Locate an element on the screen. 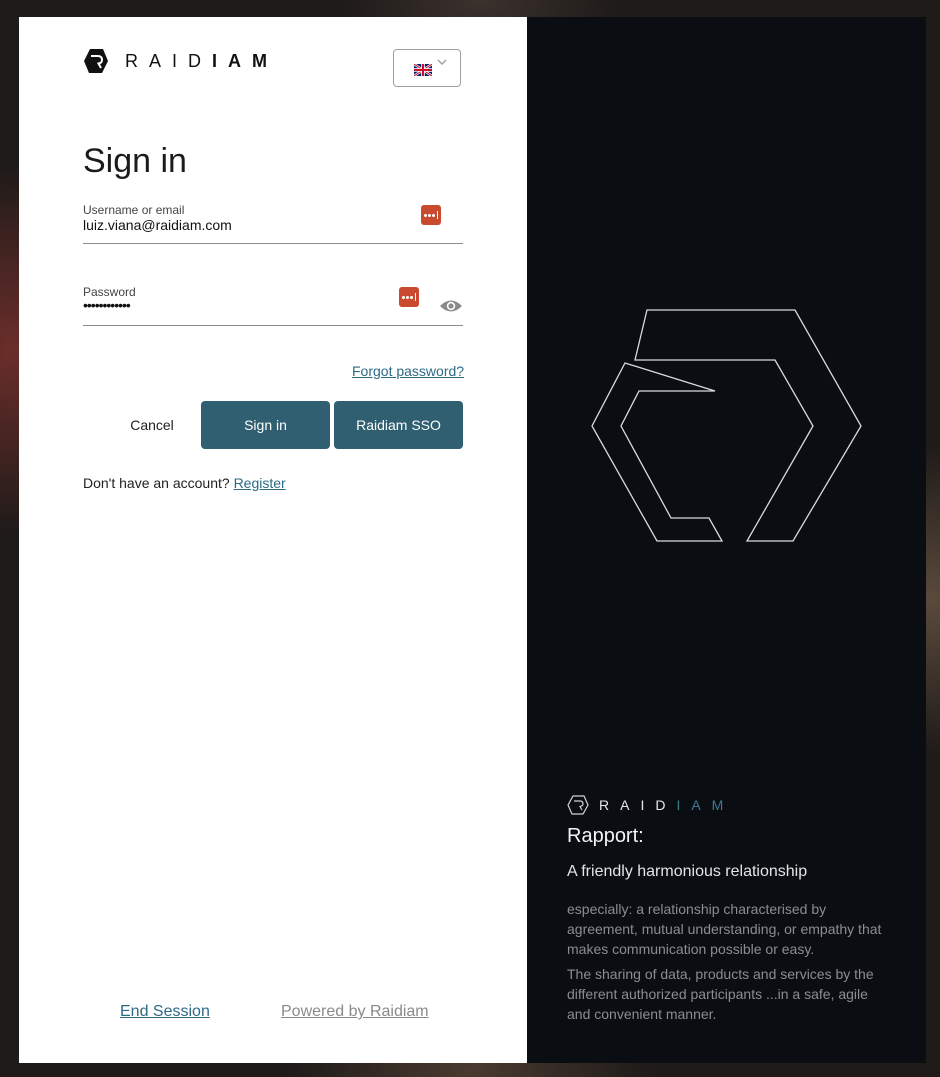 This screenshot has width=940, height=1077. language-selector is located at coordinates (427, 68).